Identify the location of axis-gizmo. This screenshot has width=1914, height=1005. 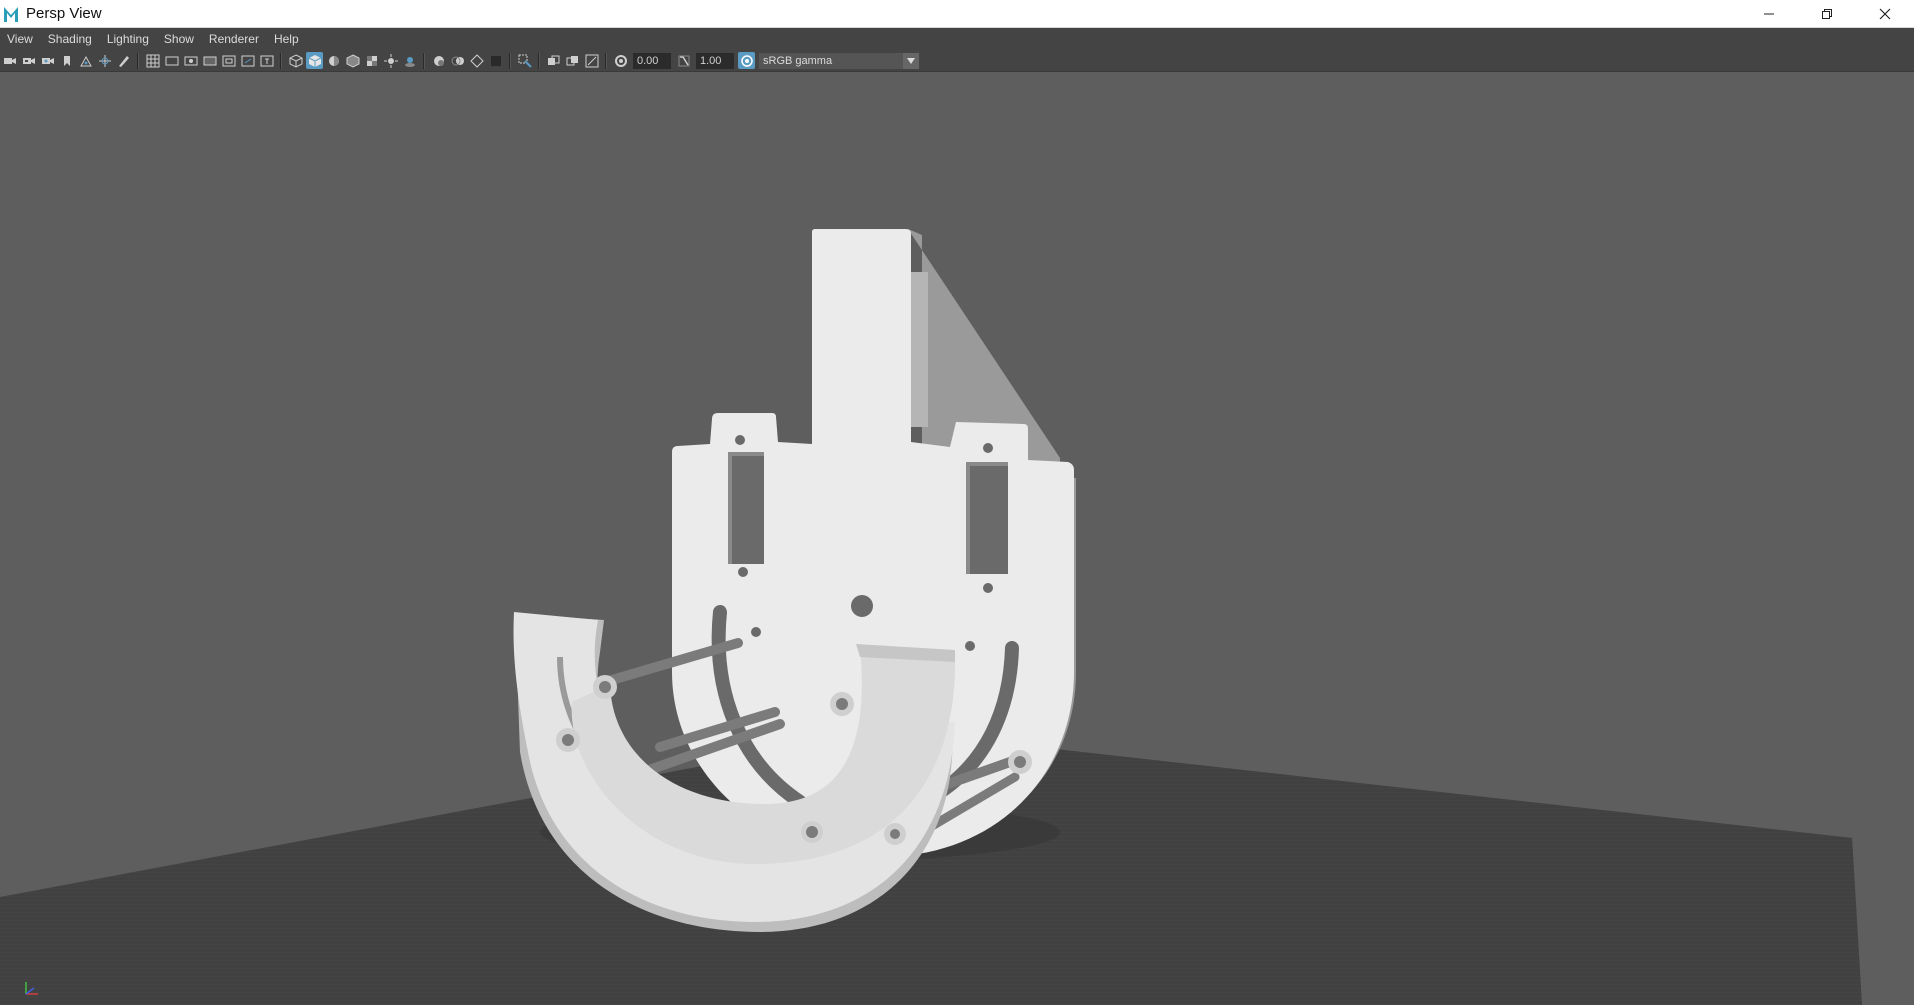
(34, 989).